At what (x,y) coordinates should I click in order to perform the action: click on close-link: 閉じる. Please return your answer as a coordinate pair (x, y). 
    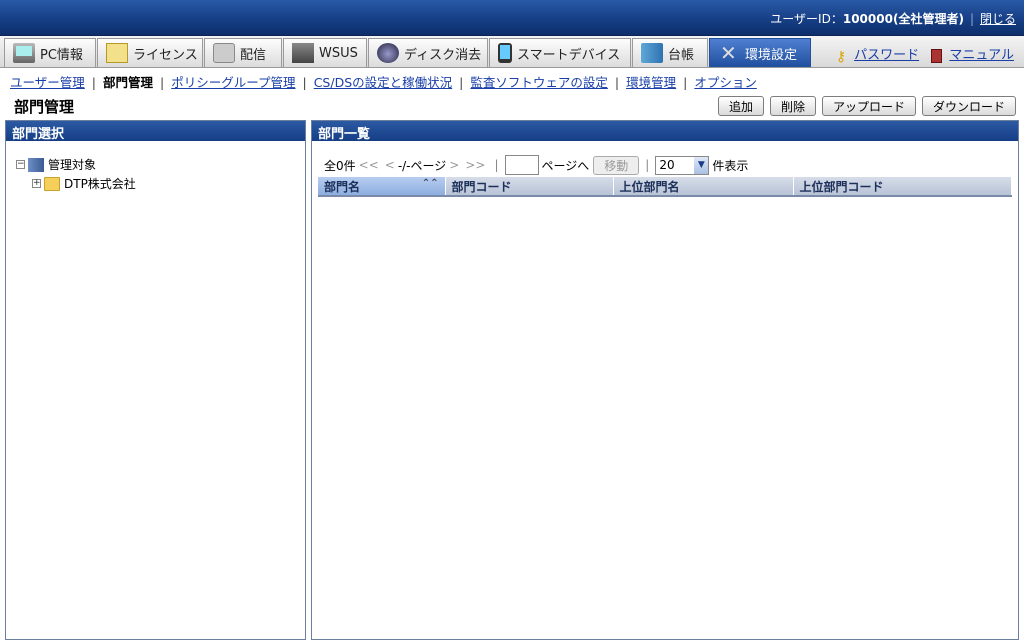
    Looking at the image, I should click on (998, 19).